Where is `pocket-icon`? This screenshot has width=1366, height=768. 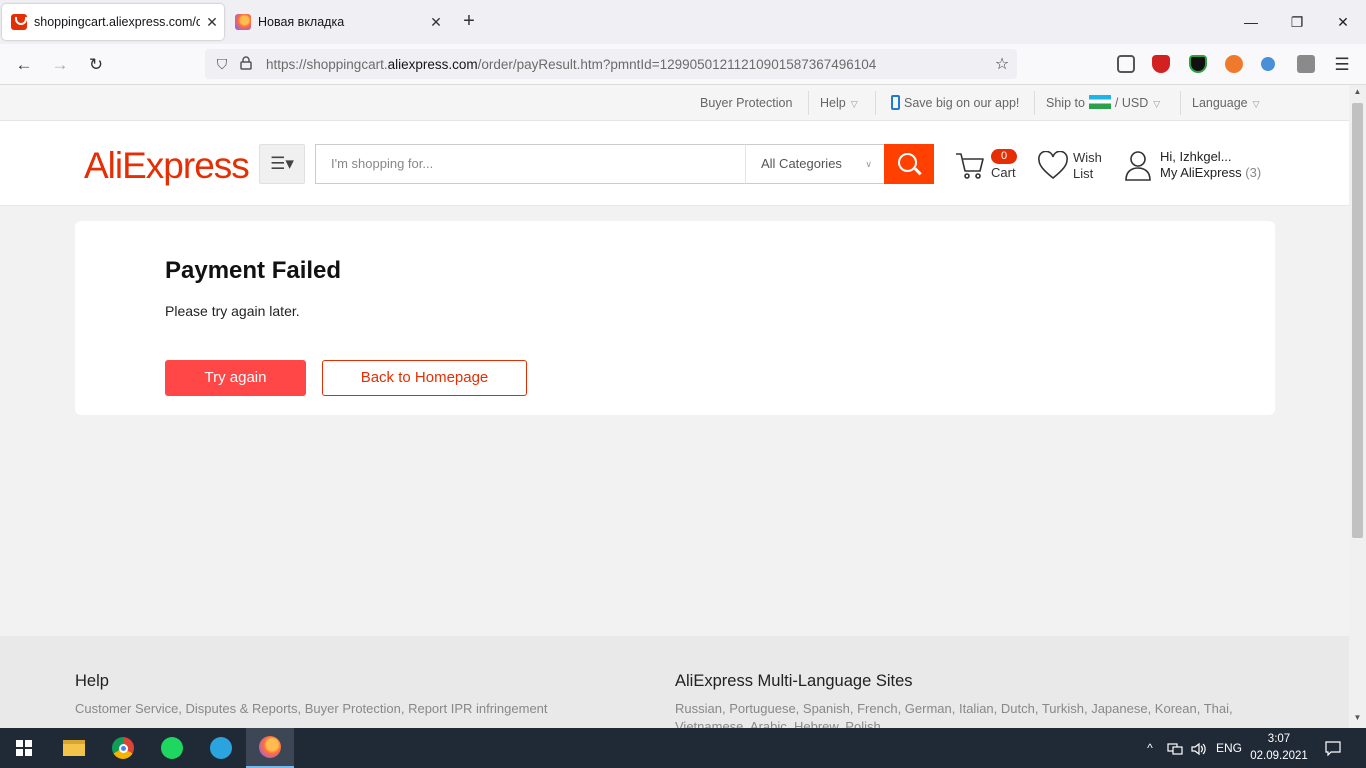 pocket-icon is located at coordinates (1126, 64).